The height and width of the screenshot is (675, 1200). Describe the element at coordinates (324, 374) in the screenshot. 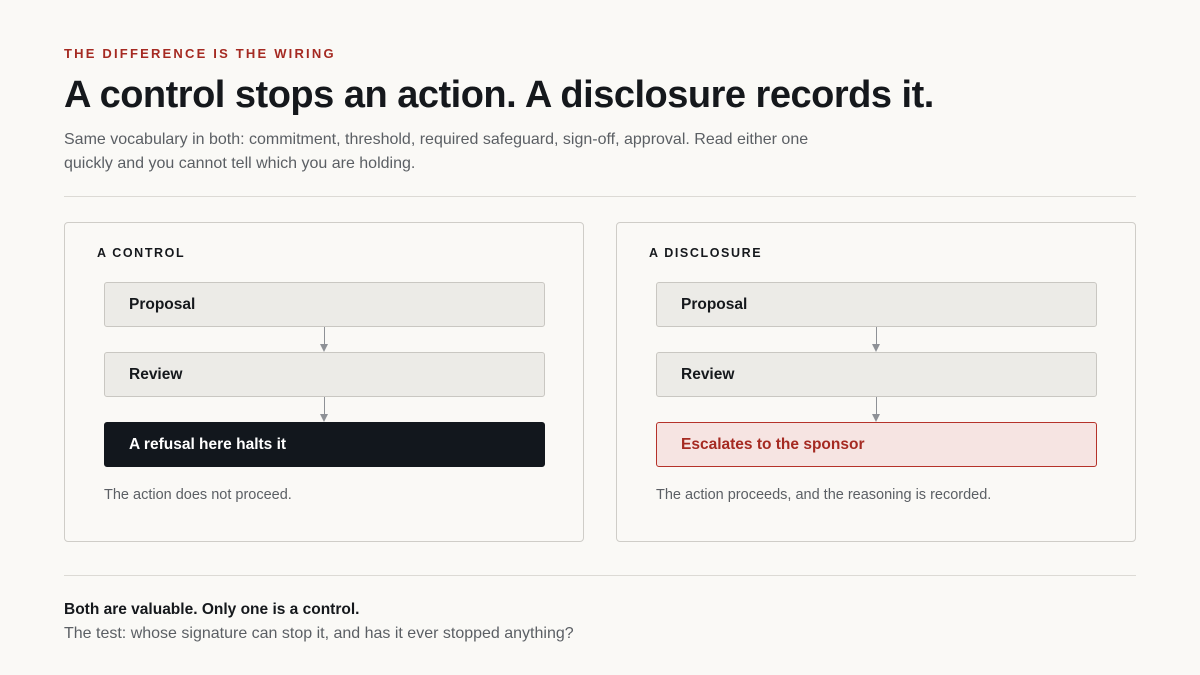

I see `control-step-review: Review` at that location.